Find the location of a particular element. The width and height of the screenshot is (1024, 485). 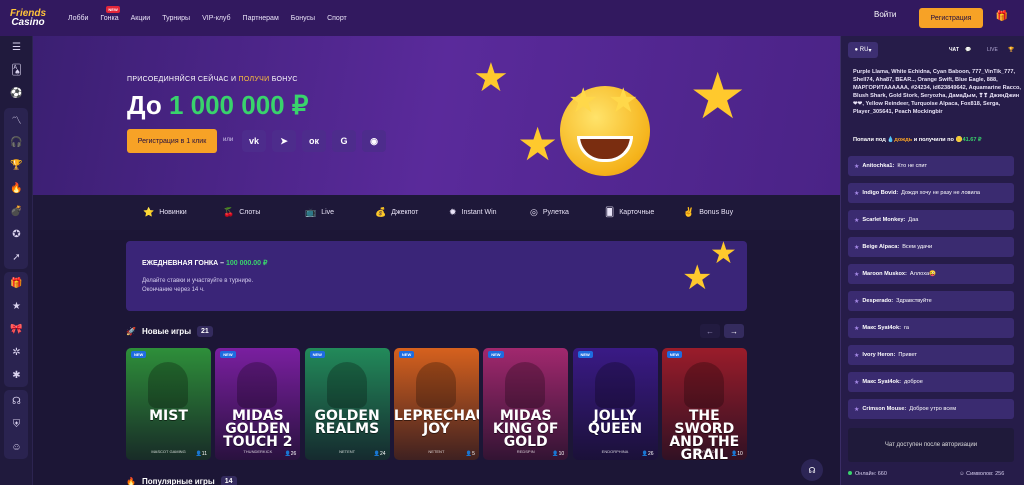

chat-username: Indigo Bovid: is located at coordinates (880, 193).